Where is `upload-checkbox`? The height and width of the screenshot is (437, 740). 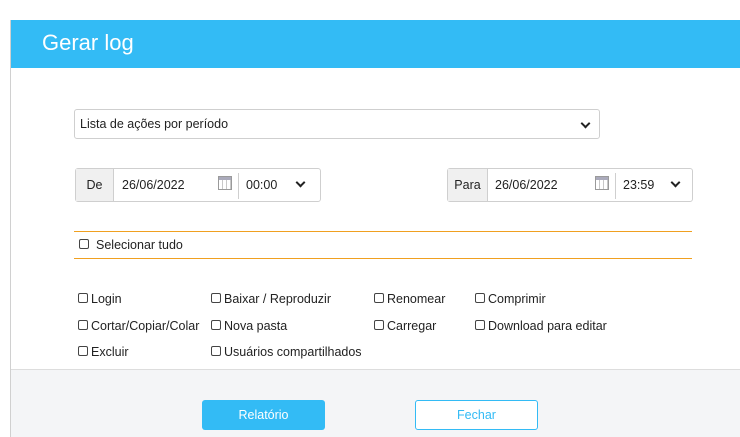 upload-checkbox is located at coordinates (379, 325).